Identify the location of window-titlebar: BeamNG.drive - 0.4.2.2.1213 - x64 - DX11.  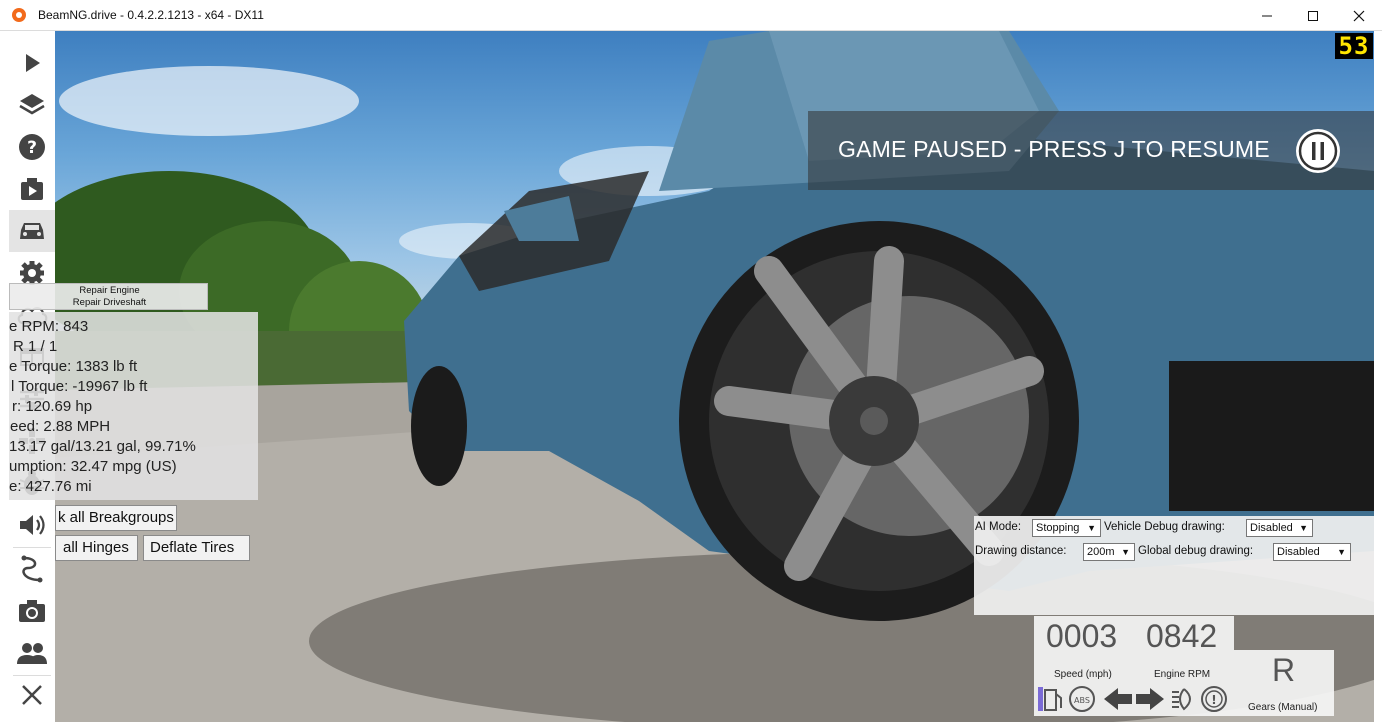
(691, 15).